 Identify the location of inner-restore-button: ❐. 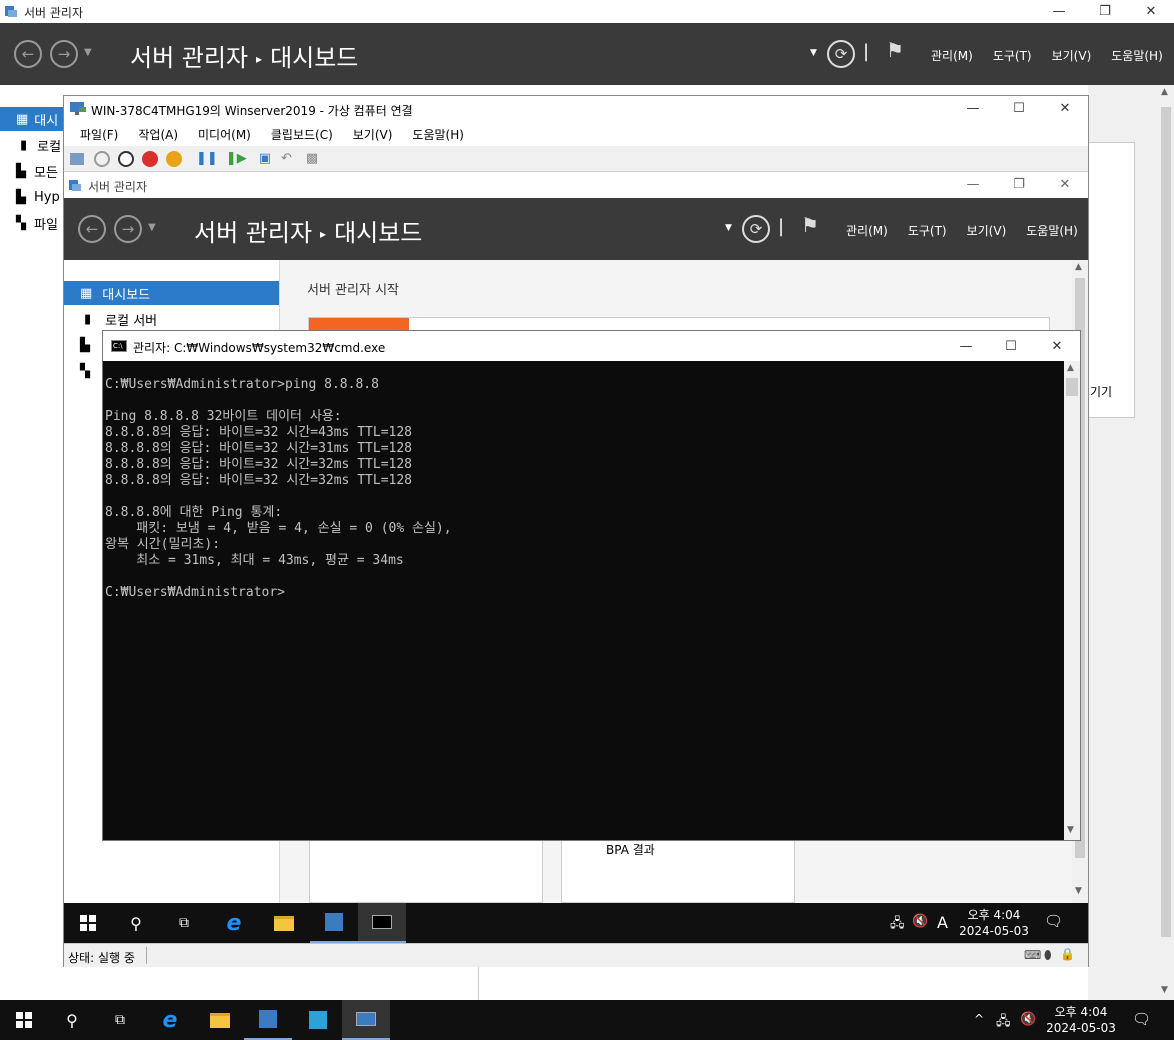
(1019, 184).